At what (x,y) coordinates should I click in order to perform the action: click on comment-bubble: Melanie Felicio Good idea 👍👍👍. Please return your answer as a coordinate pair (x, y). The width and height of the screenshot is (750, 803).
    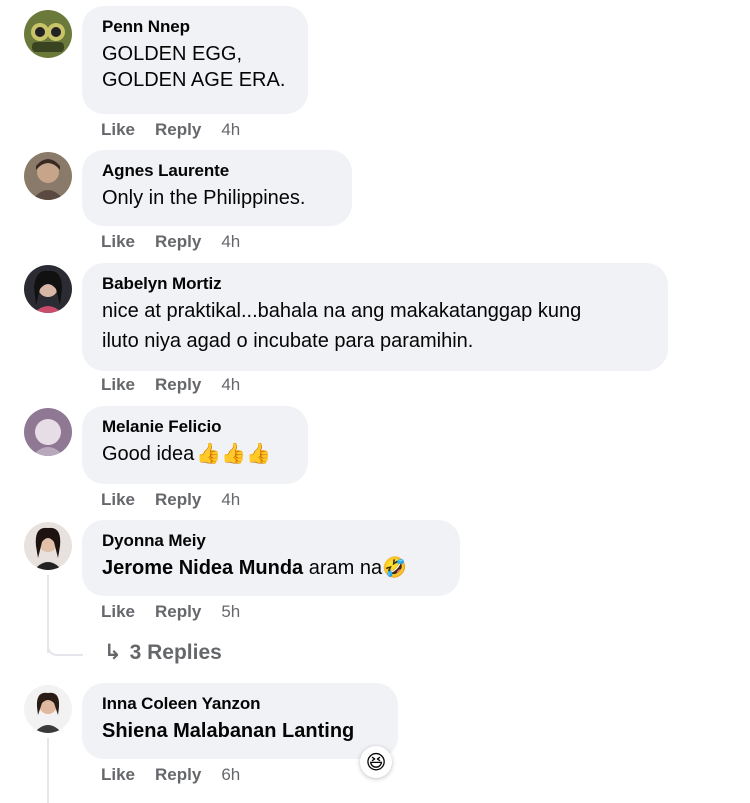
    Looking at the image, I should click on (195, 445).